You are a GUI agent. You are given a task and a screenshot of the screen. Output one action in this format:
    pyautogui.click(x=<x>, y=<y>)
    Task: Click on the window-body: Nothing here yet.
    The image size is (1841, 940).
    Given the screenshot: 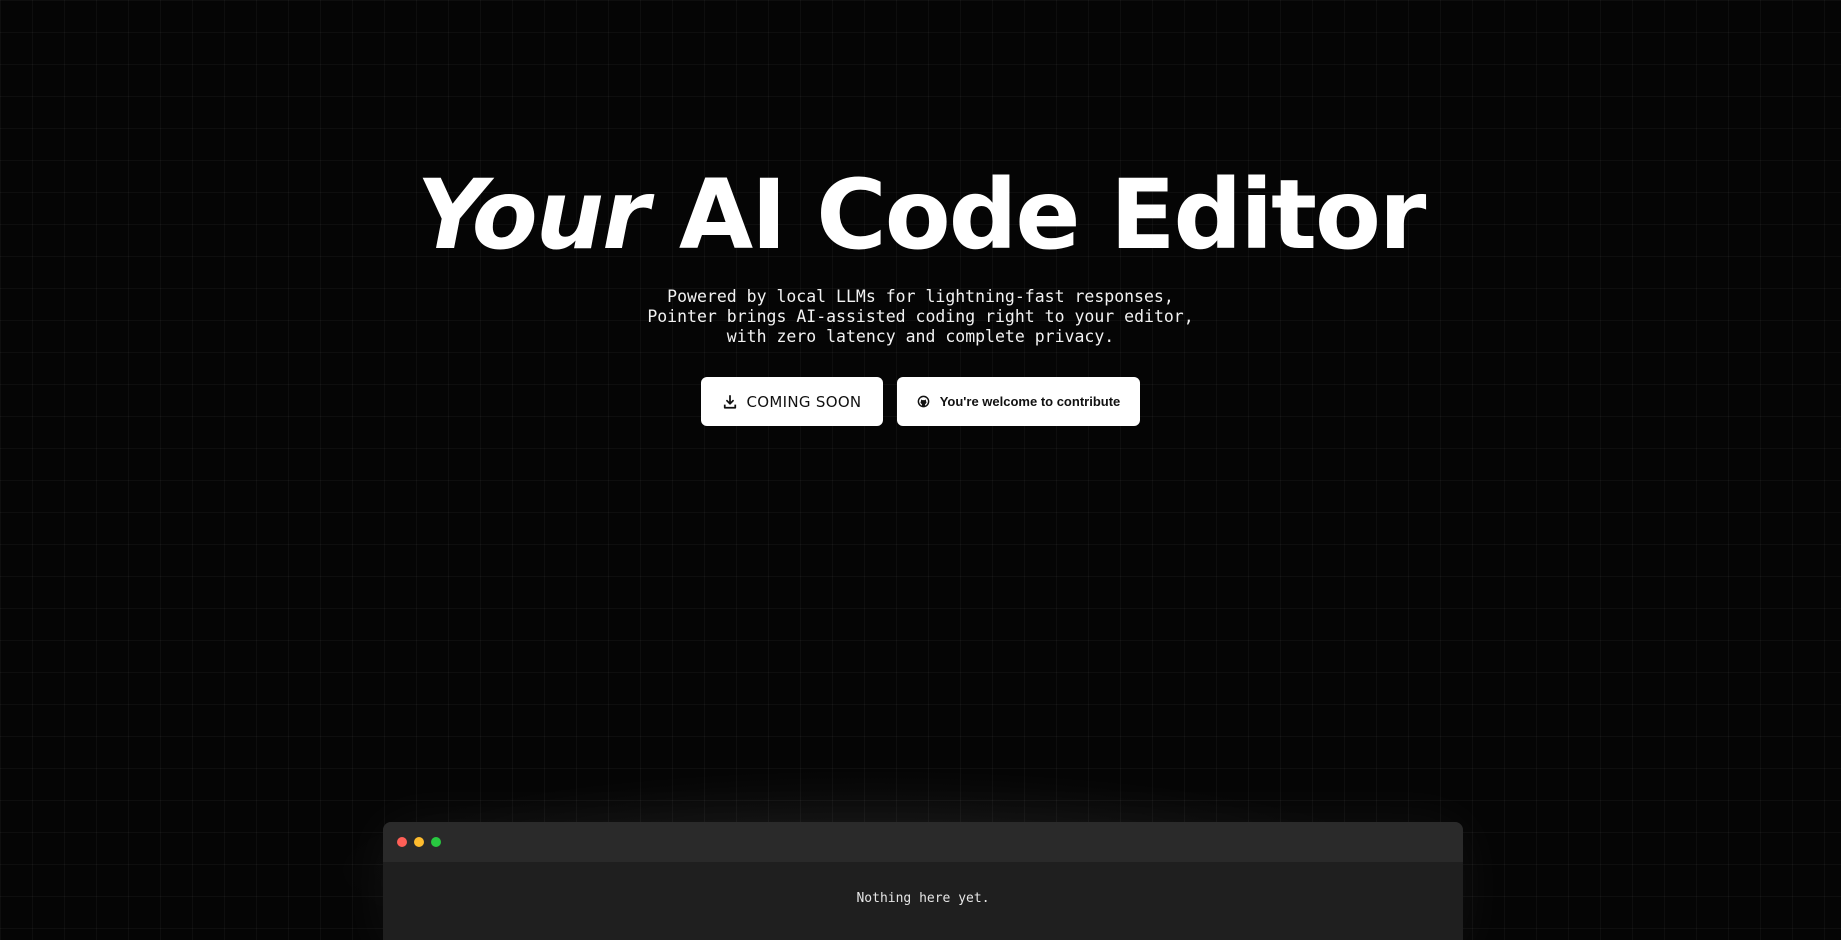 What is the action you would take?
    pyautogui.click(x=923, y=884)
    